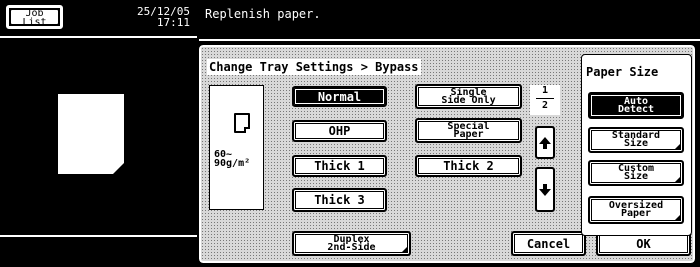 This screenshot has width=700, height=267. I want to click on paper-info-box, so click(236, 147).